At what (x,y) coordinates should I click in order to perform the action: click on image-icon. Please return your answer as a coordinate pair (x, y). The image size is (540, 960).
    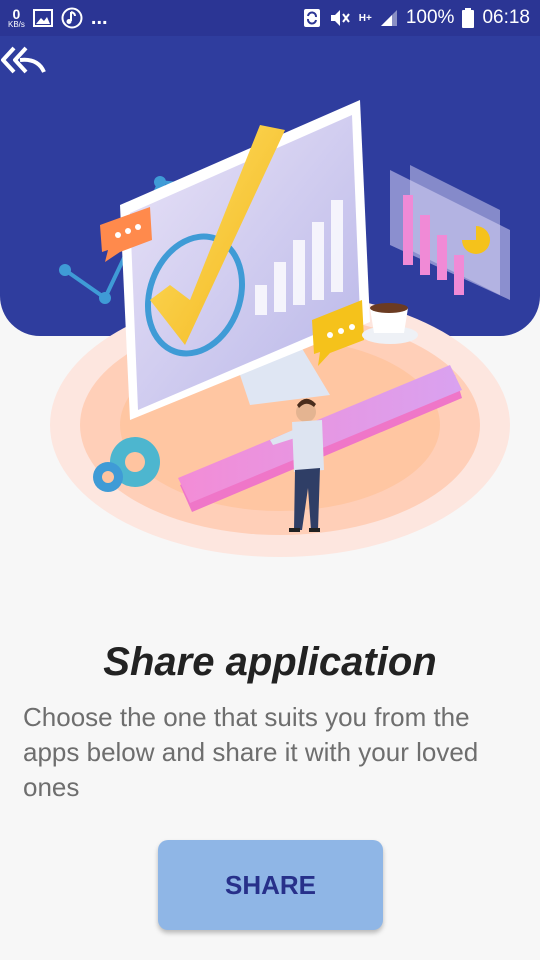
    Looking at the image, I should click on (42, 18).